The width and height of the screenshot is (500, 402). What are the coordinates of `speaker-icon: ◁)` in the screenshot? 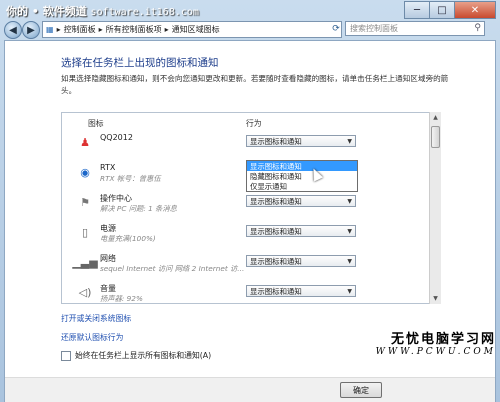 It's located at (85, 292).